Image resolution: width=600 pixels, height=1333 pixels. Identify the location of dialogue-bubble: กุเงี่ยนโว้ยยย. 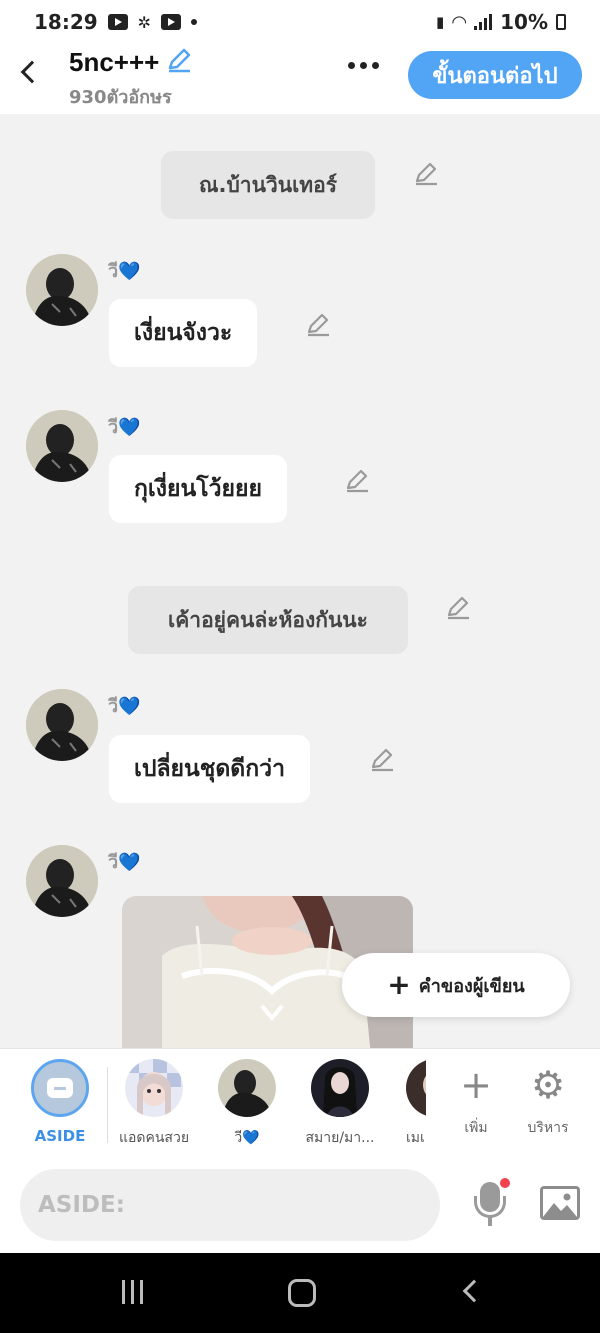
(198, 489).